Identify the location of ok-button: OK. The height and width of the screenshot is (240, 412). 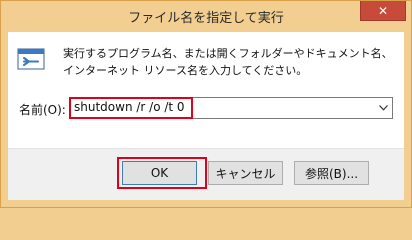
(159, 173).